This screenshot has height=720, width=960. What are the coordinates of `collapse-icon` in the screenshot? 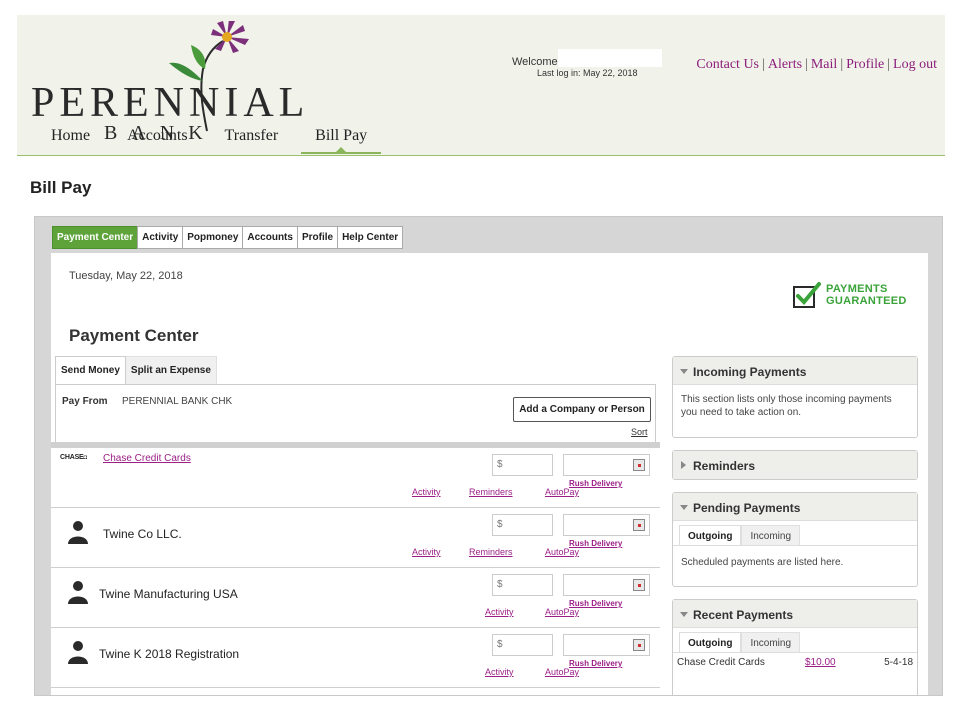 It's located at (684, 507).